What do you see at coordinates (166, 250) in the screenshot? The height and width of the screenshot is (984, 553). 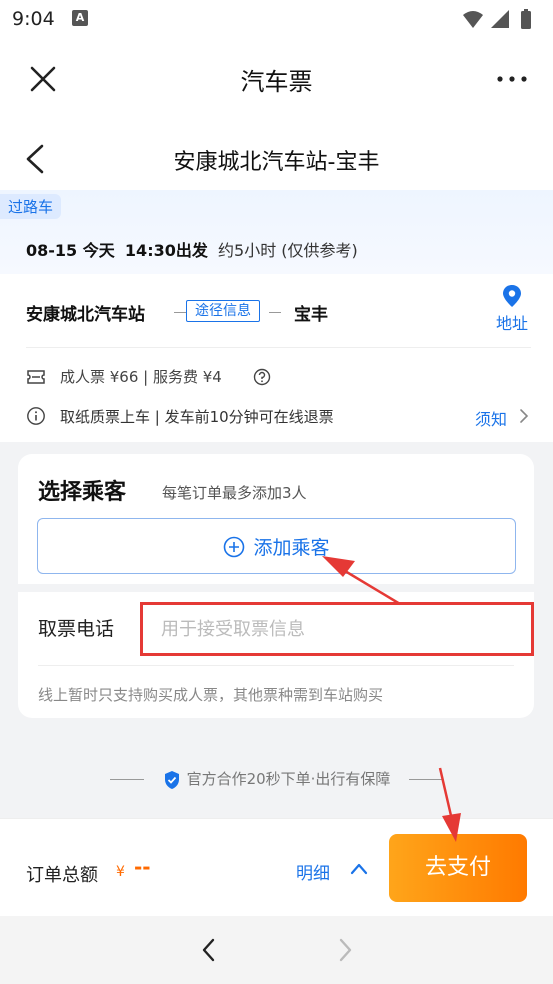 I see `departure-time: 14:30出发` at bounding box center [166, 250].